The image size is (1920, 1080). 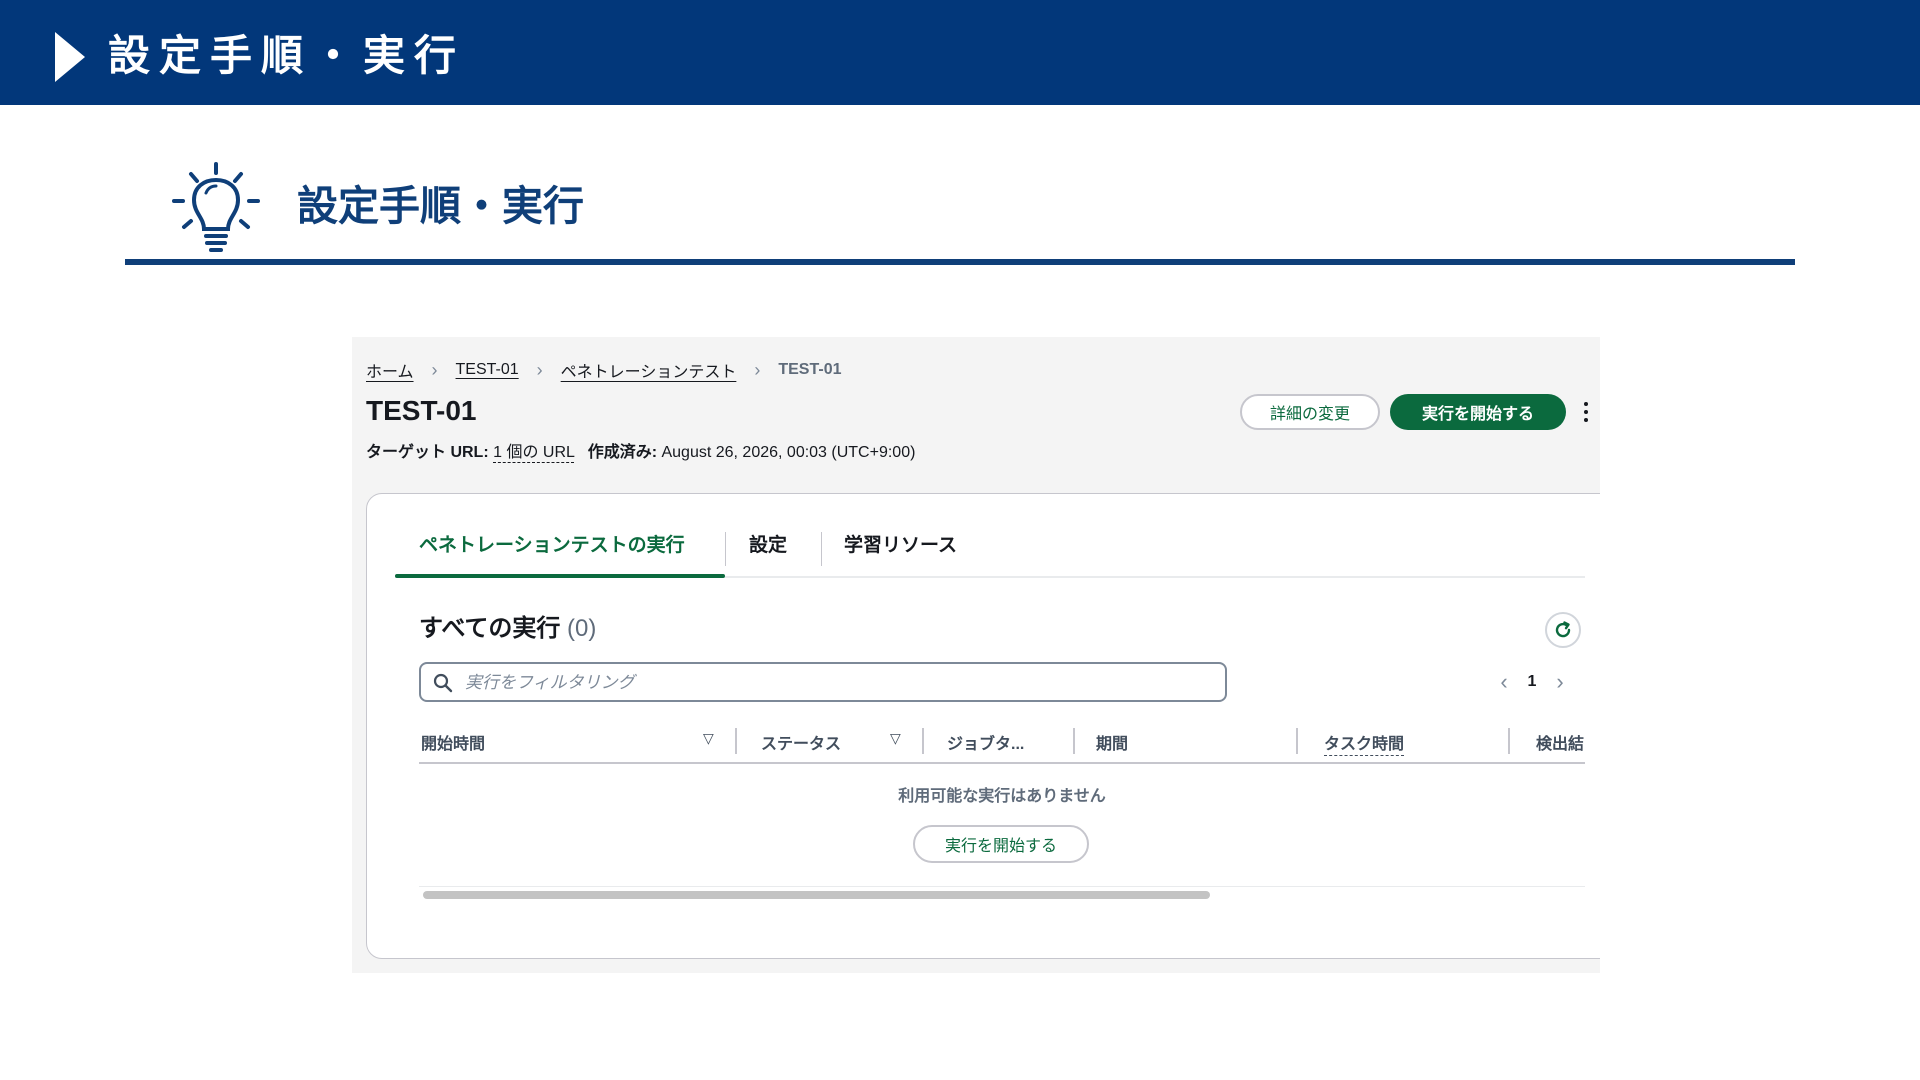 I want to click on page-title: TEST-01, so click(x=421, y=410).